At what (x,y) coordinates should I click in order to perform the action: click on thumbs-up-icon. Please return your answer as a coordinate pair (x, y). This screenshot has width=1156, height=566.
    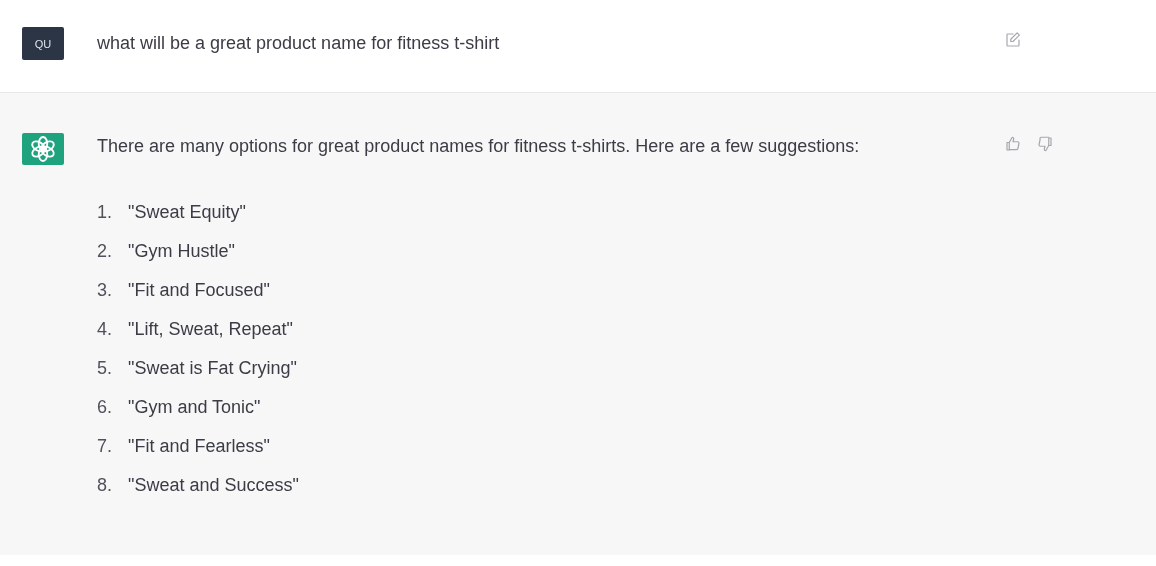
    Looking at the image, I should click on (1013, 144).